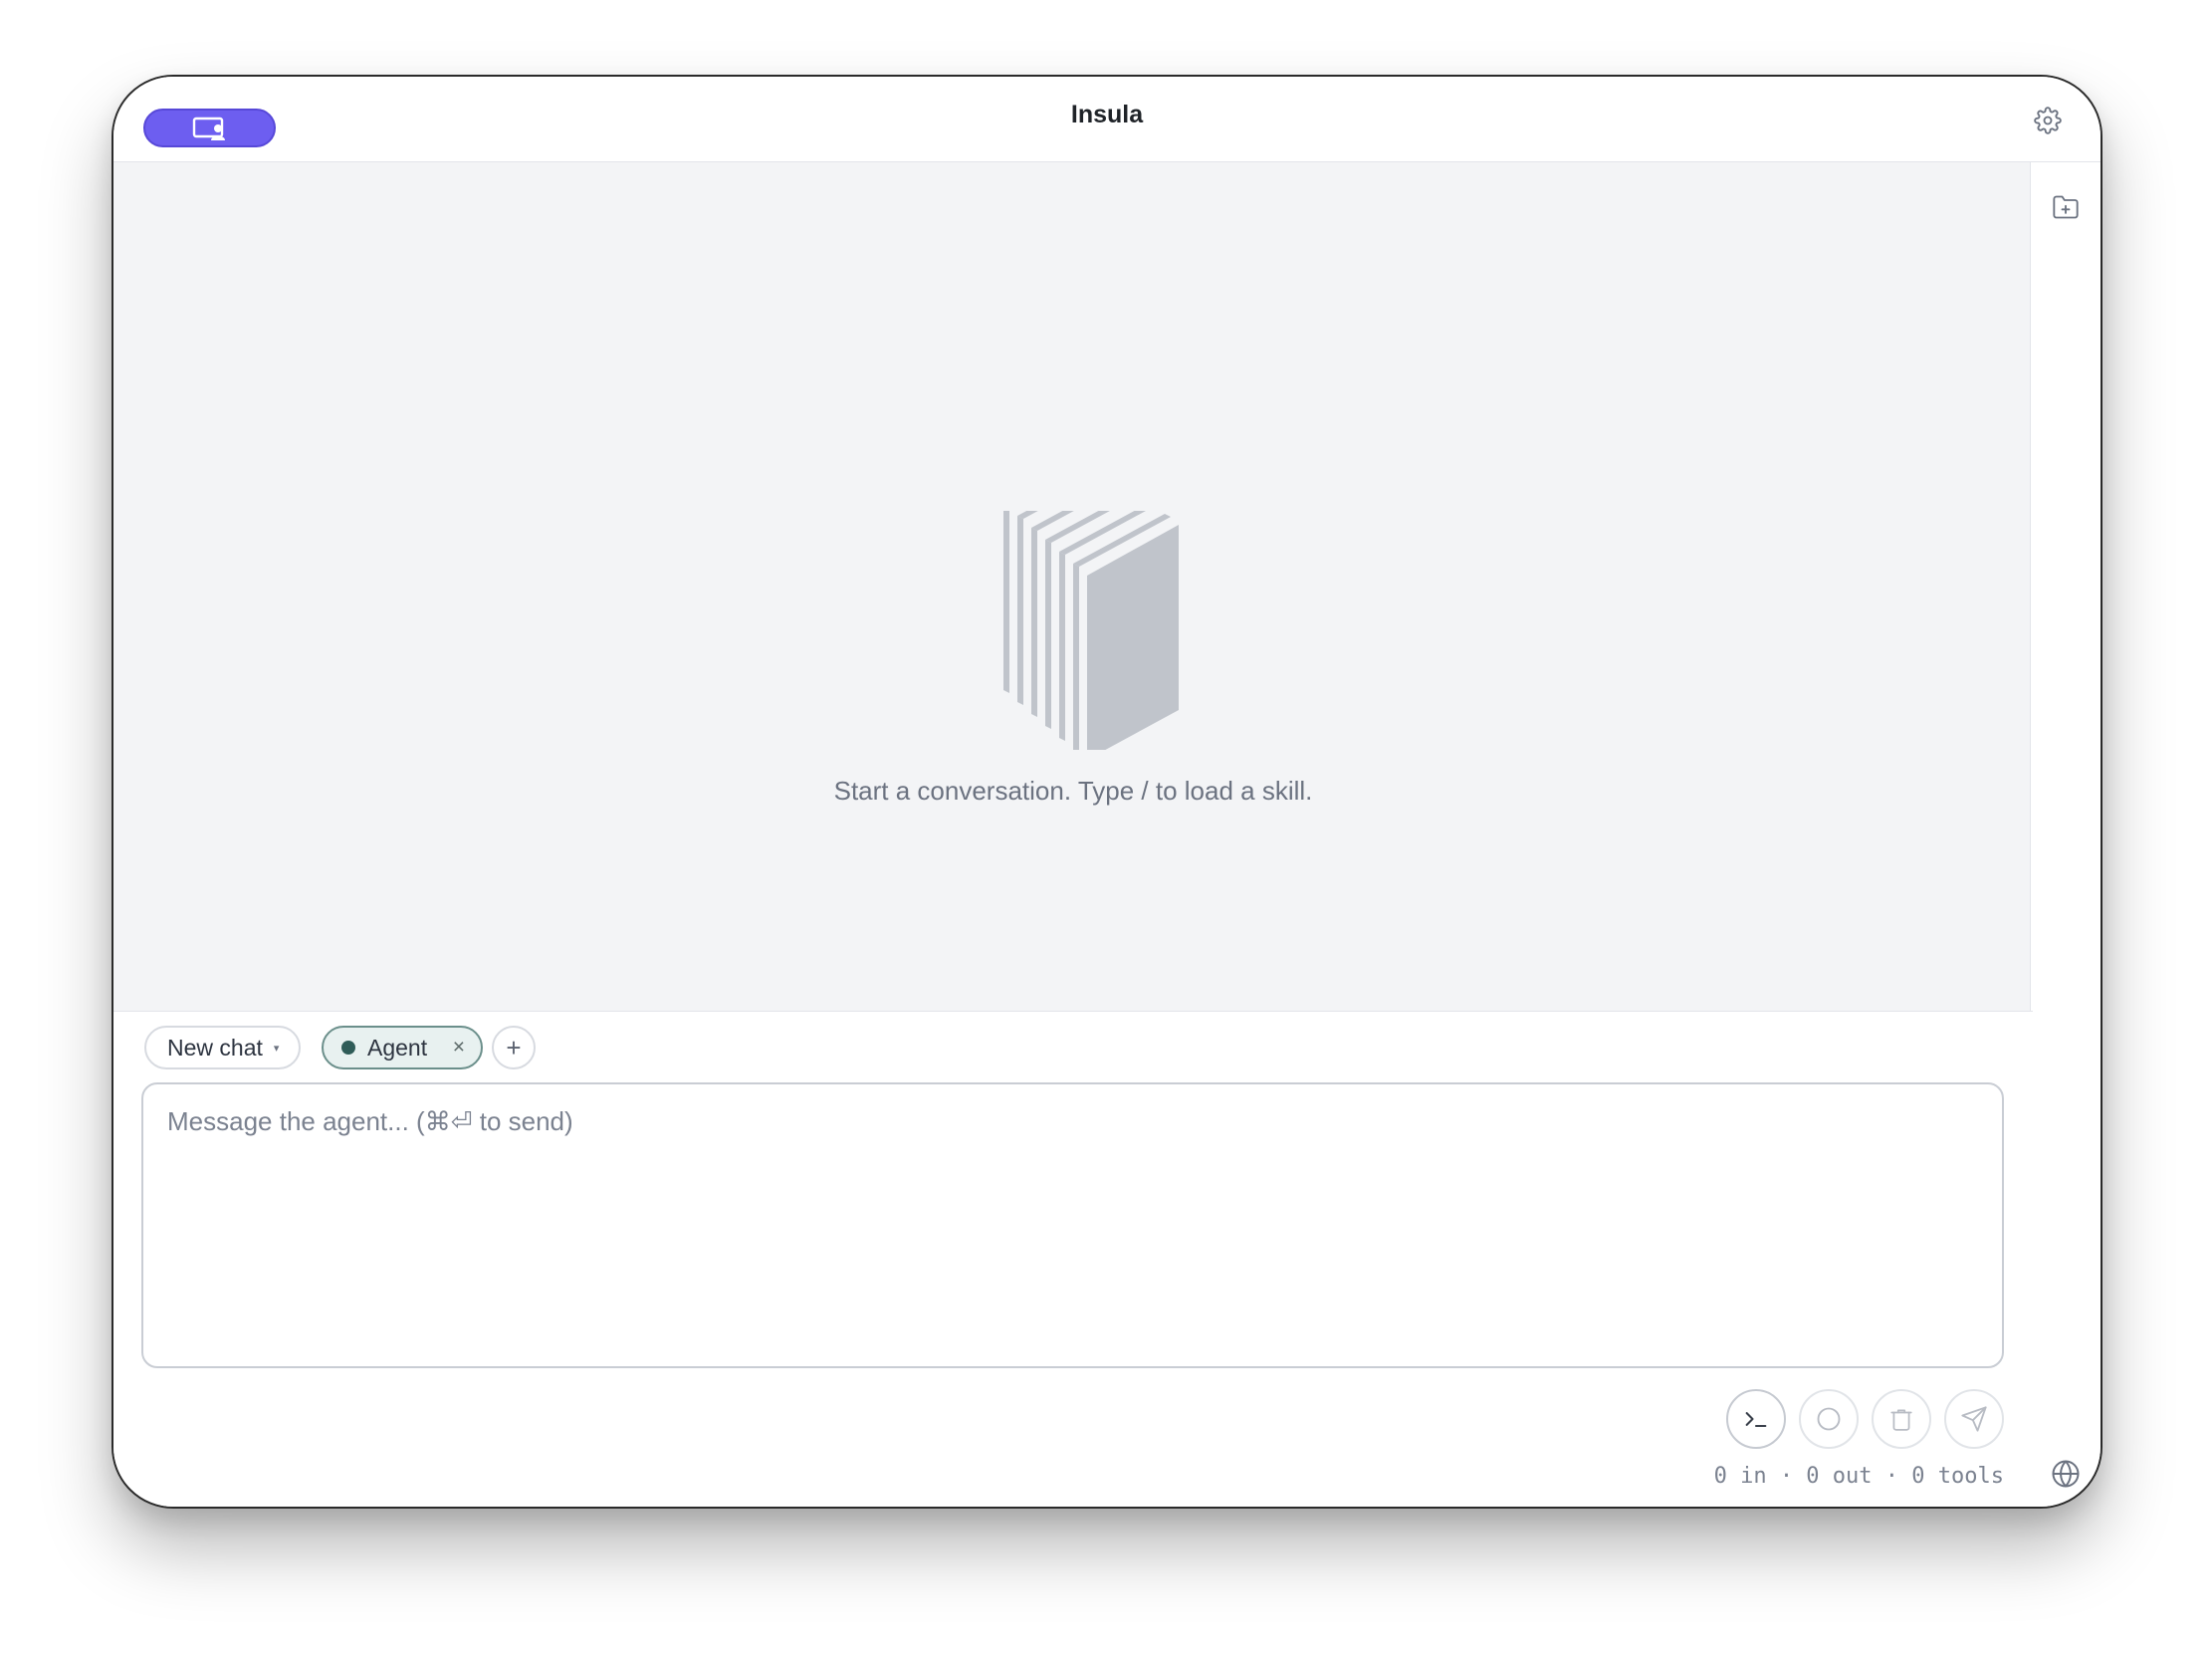 The width and height of the screenshot is (2212, 1655). What do you see at coordinates (370, 1121) in the screenshot?
I see `message-input-placeholder: Message the agent... (⌘⏎ to send)` at bounding box center [370, 1121].